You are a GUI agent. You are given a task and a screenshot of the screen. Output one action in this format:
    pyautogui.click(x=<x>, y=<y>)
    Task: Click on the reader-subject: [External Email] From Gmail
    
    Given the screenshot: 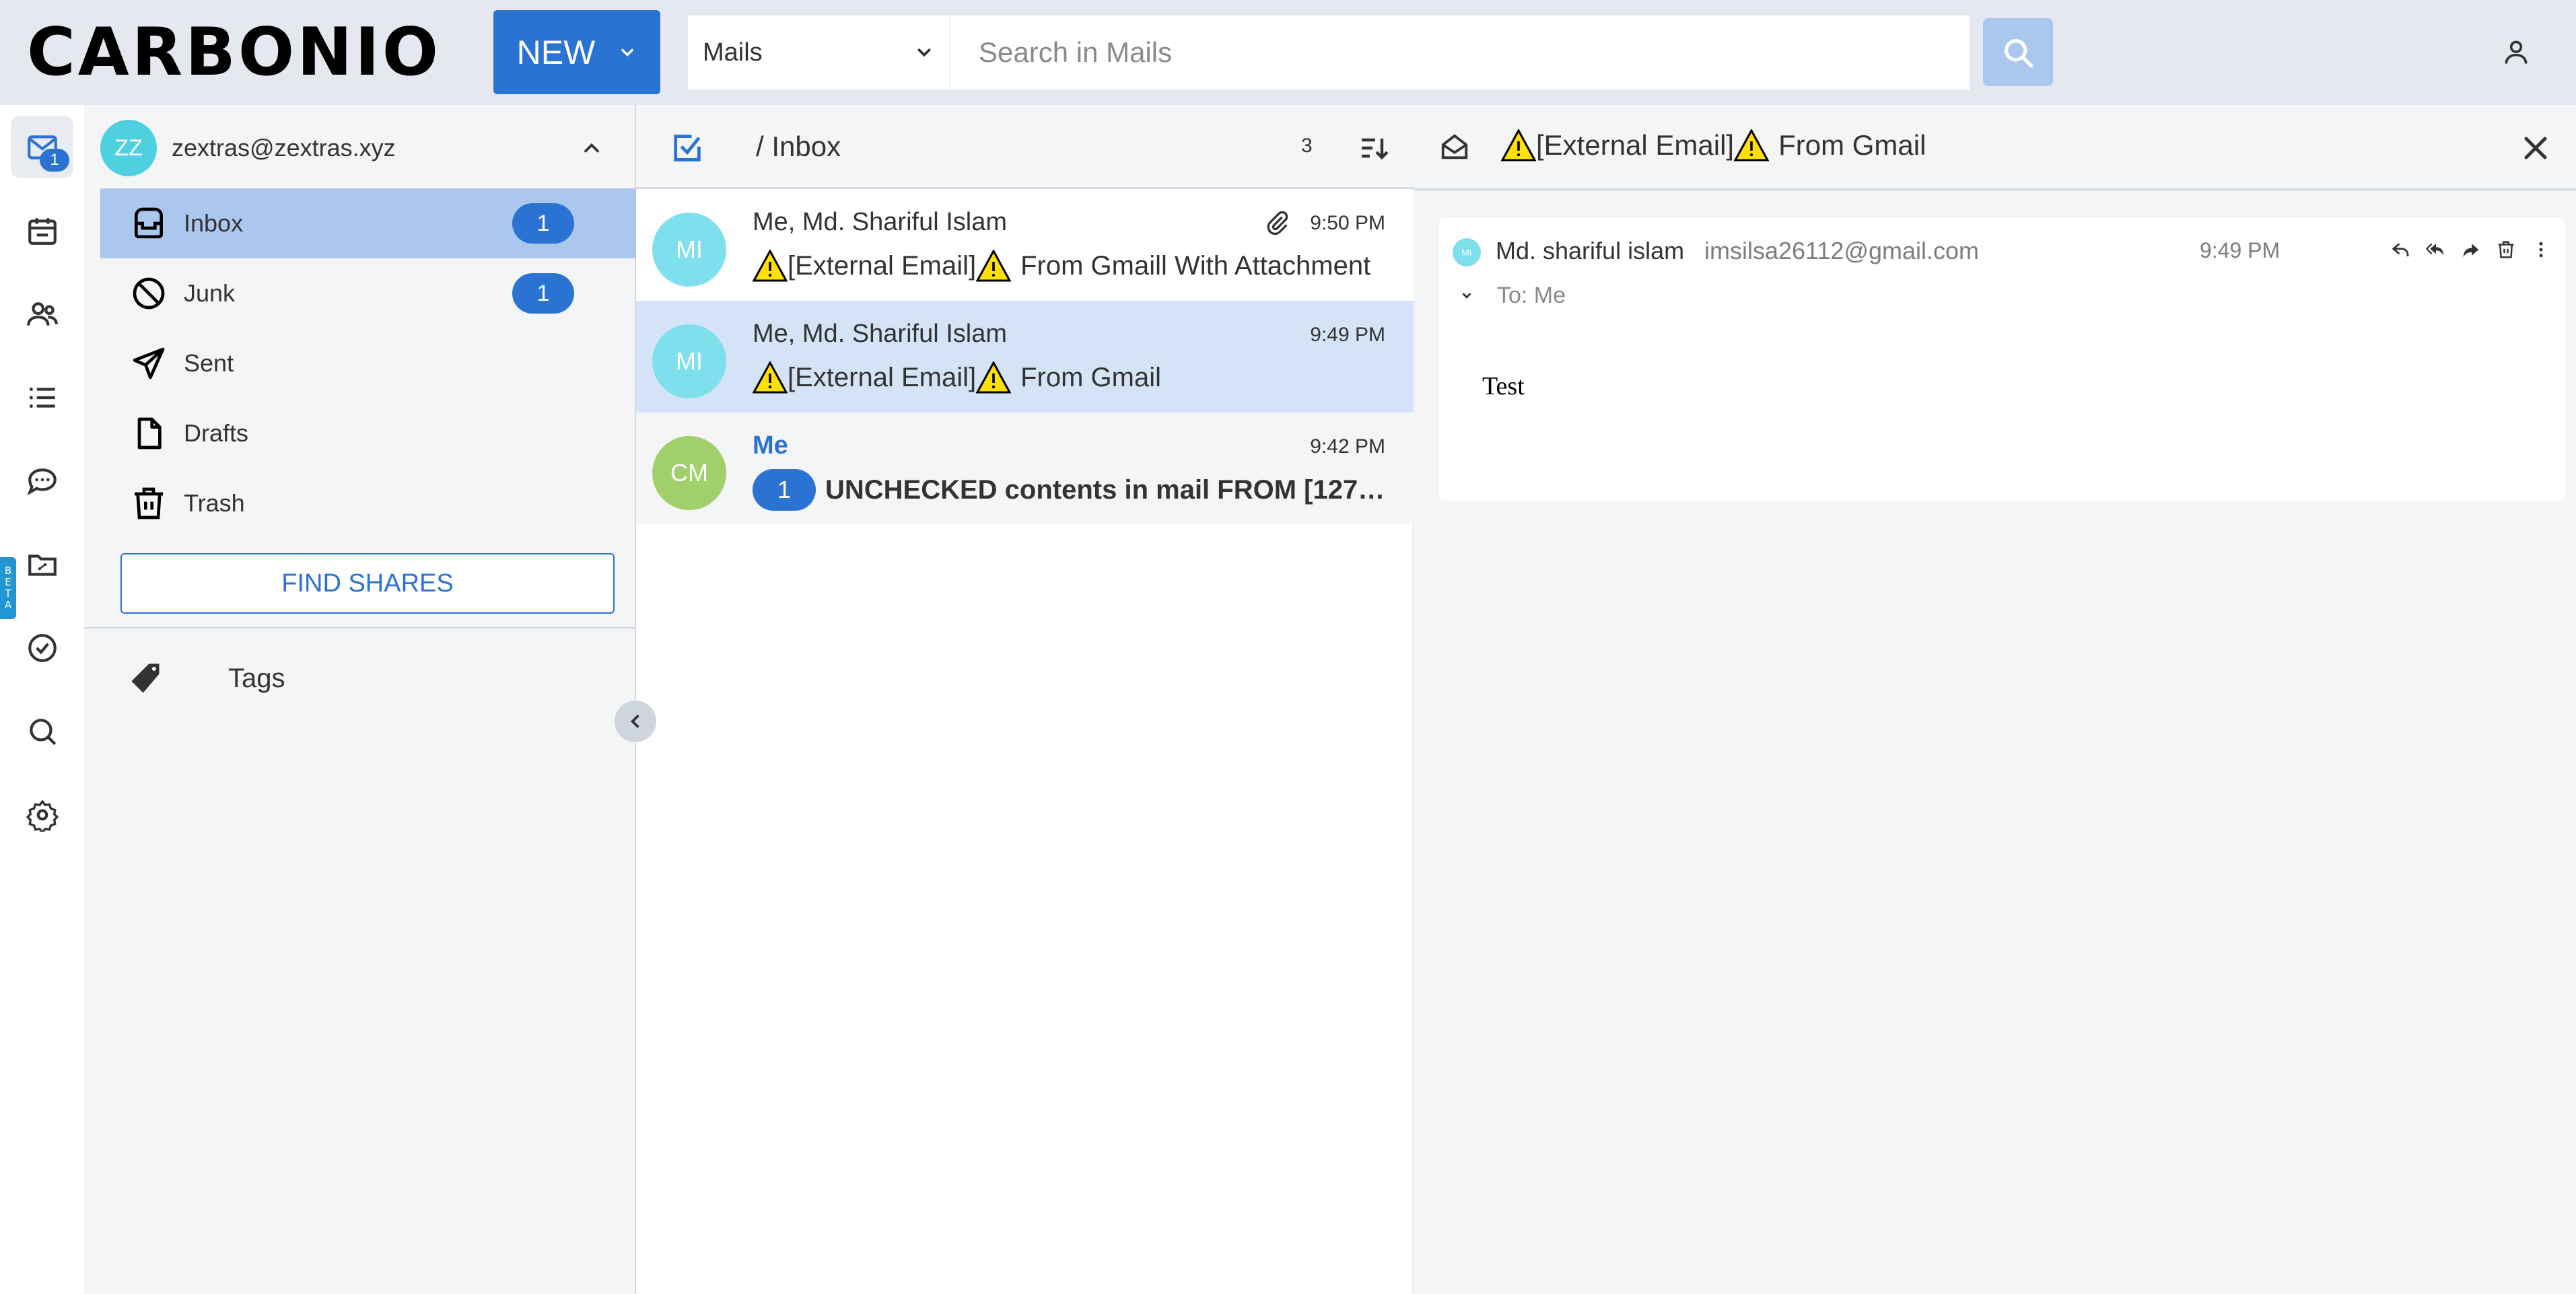 What is the action you would take?
    pyautogui.click(x=1713, y=145)
    